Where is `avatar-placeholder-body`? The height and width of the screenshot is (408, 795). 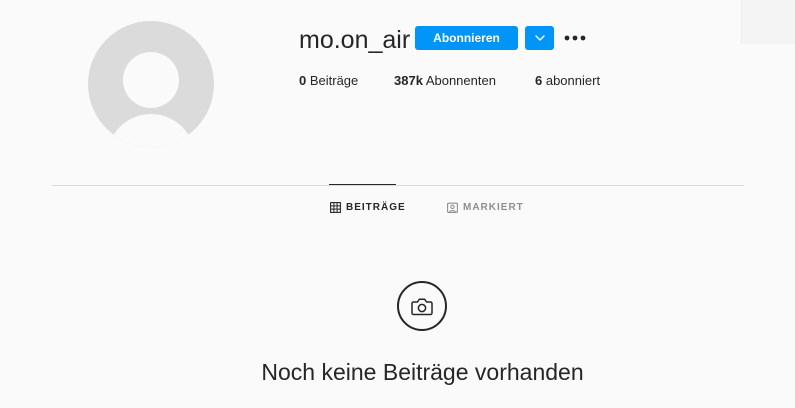 avatar-placeholder-body is located at coordinates (151, 130).